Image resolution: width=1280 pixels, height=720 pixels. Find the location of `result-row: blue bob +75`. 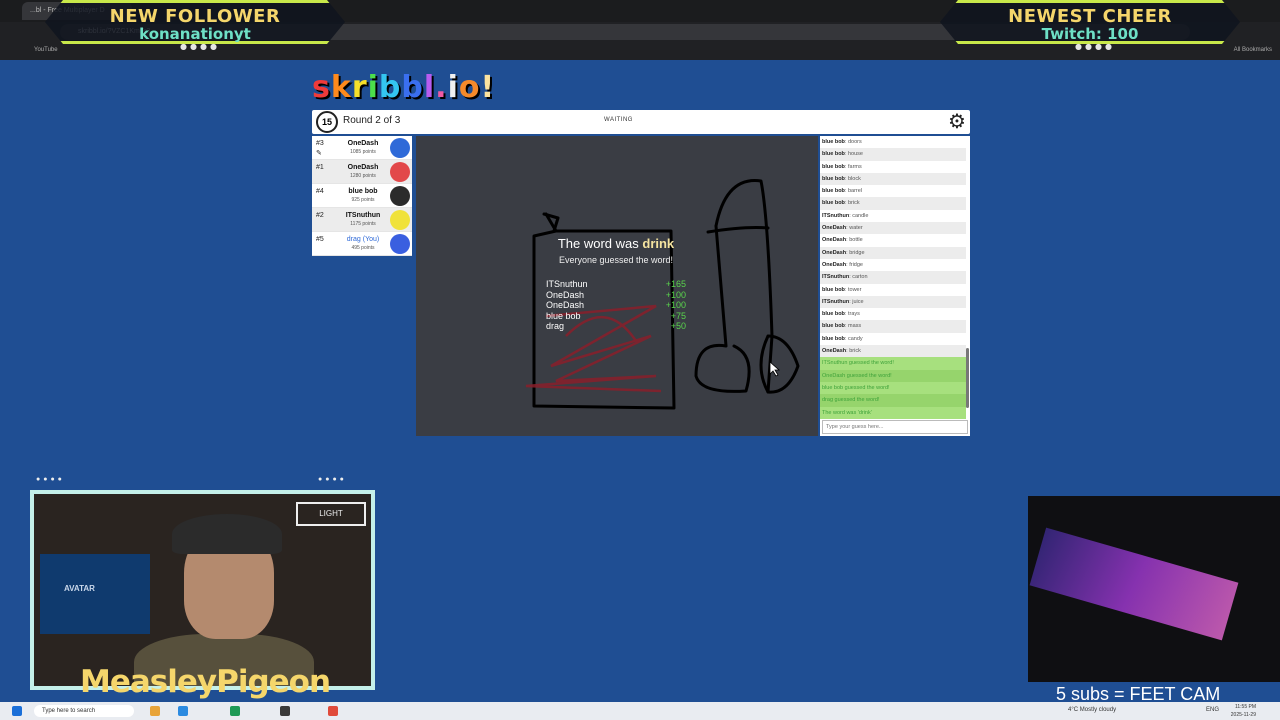

result-row: blue bob +75 is located at coordinates (616, 316).